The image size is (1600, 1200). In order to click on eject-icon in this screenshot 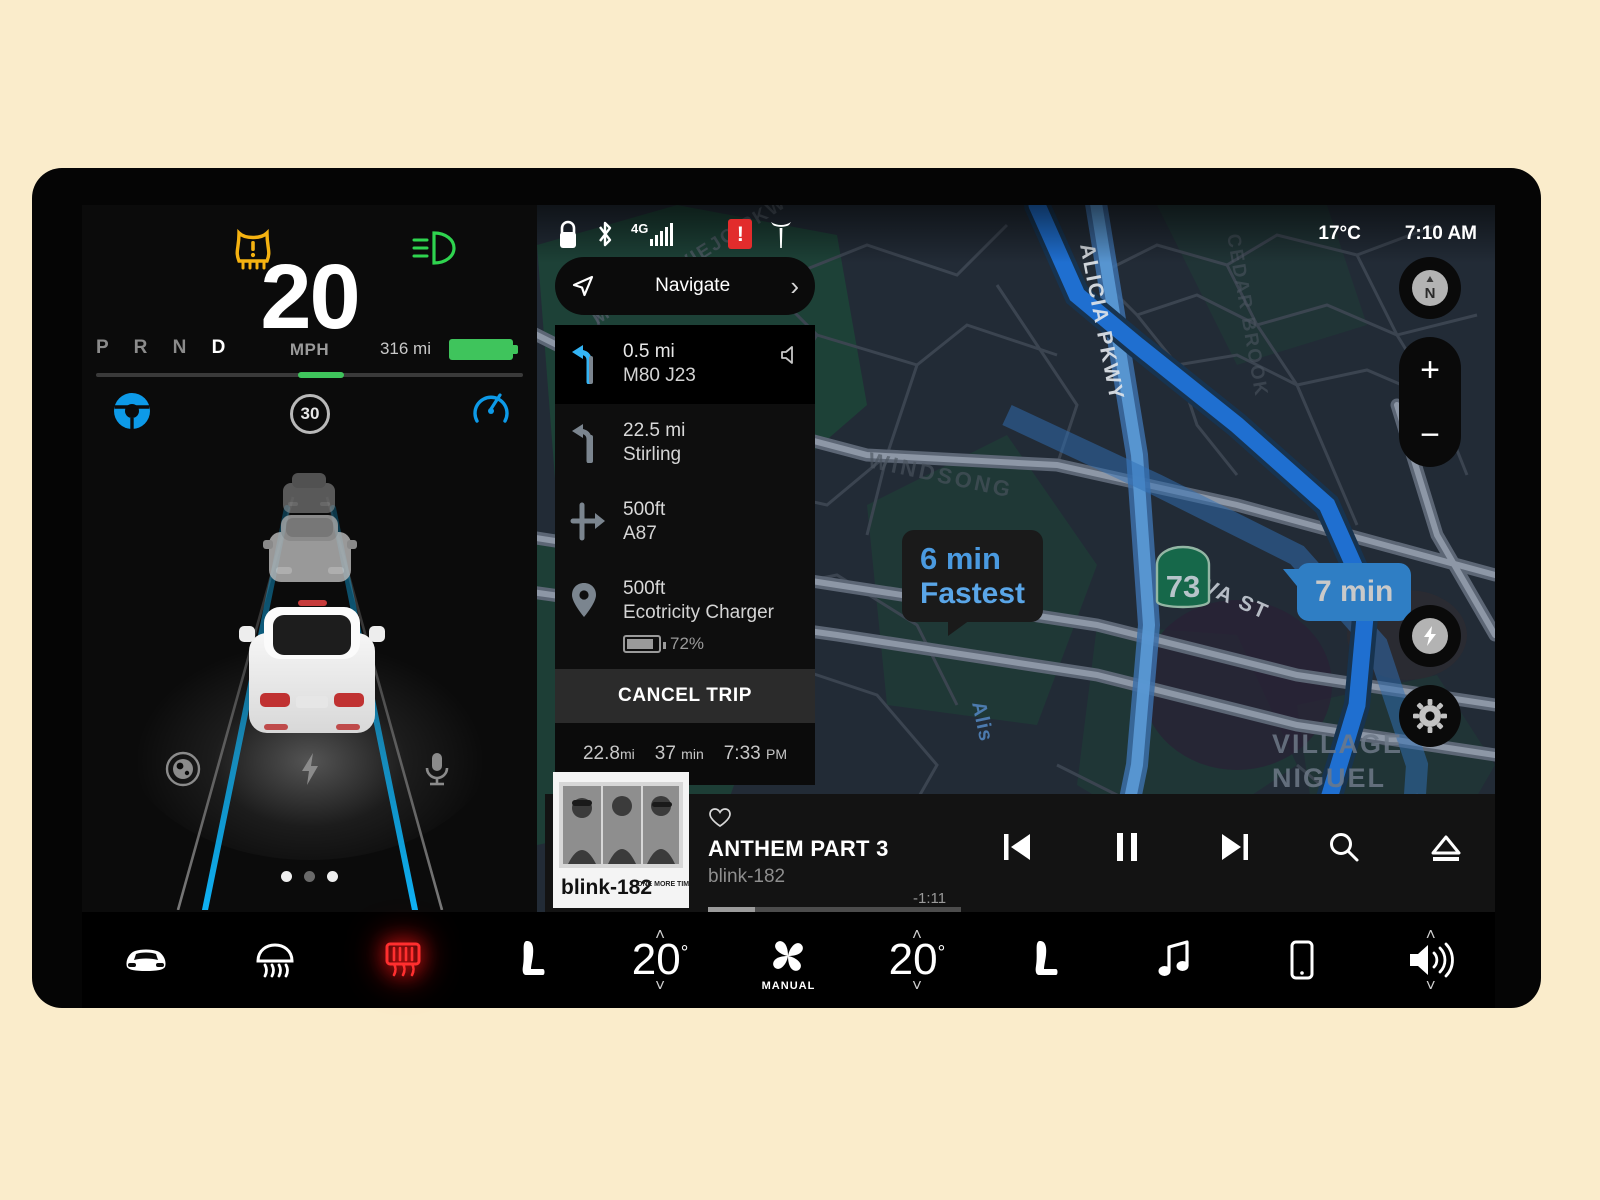, I will do `click(1446, 847)`.